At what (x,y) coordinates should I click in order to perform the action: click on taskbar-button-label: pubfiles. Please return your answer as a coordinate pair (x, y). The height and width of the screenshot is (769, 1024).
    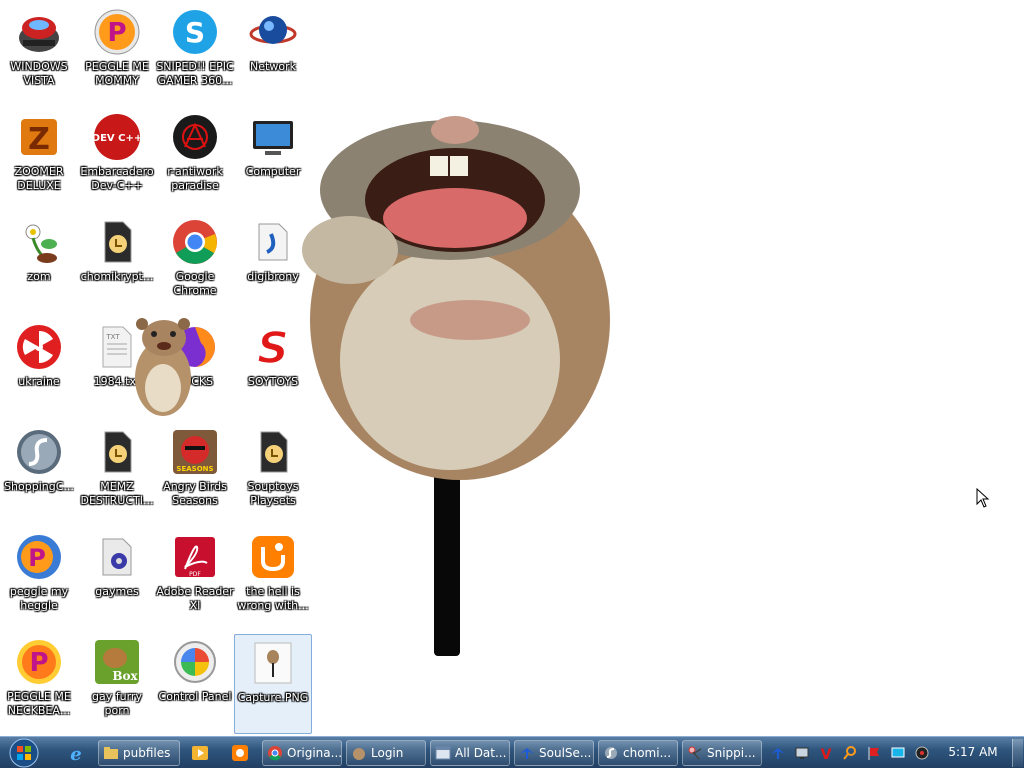
    Looking at the image, I should click on (147, 753).